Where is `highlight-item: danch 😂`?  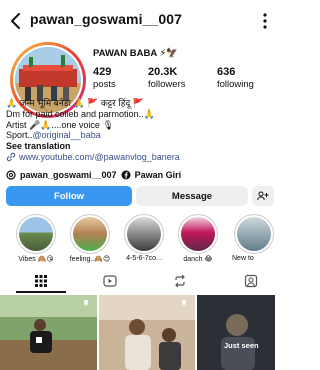 highlight-item: danch 😂 is located at coordinates (198, 238).